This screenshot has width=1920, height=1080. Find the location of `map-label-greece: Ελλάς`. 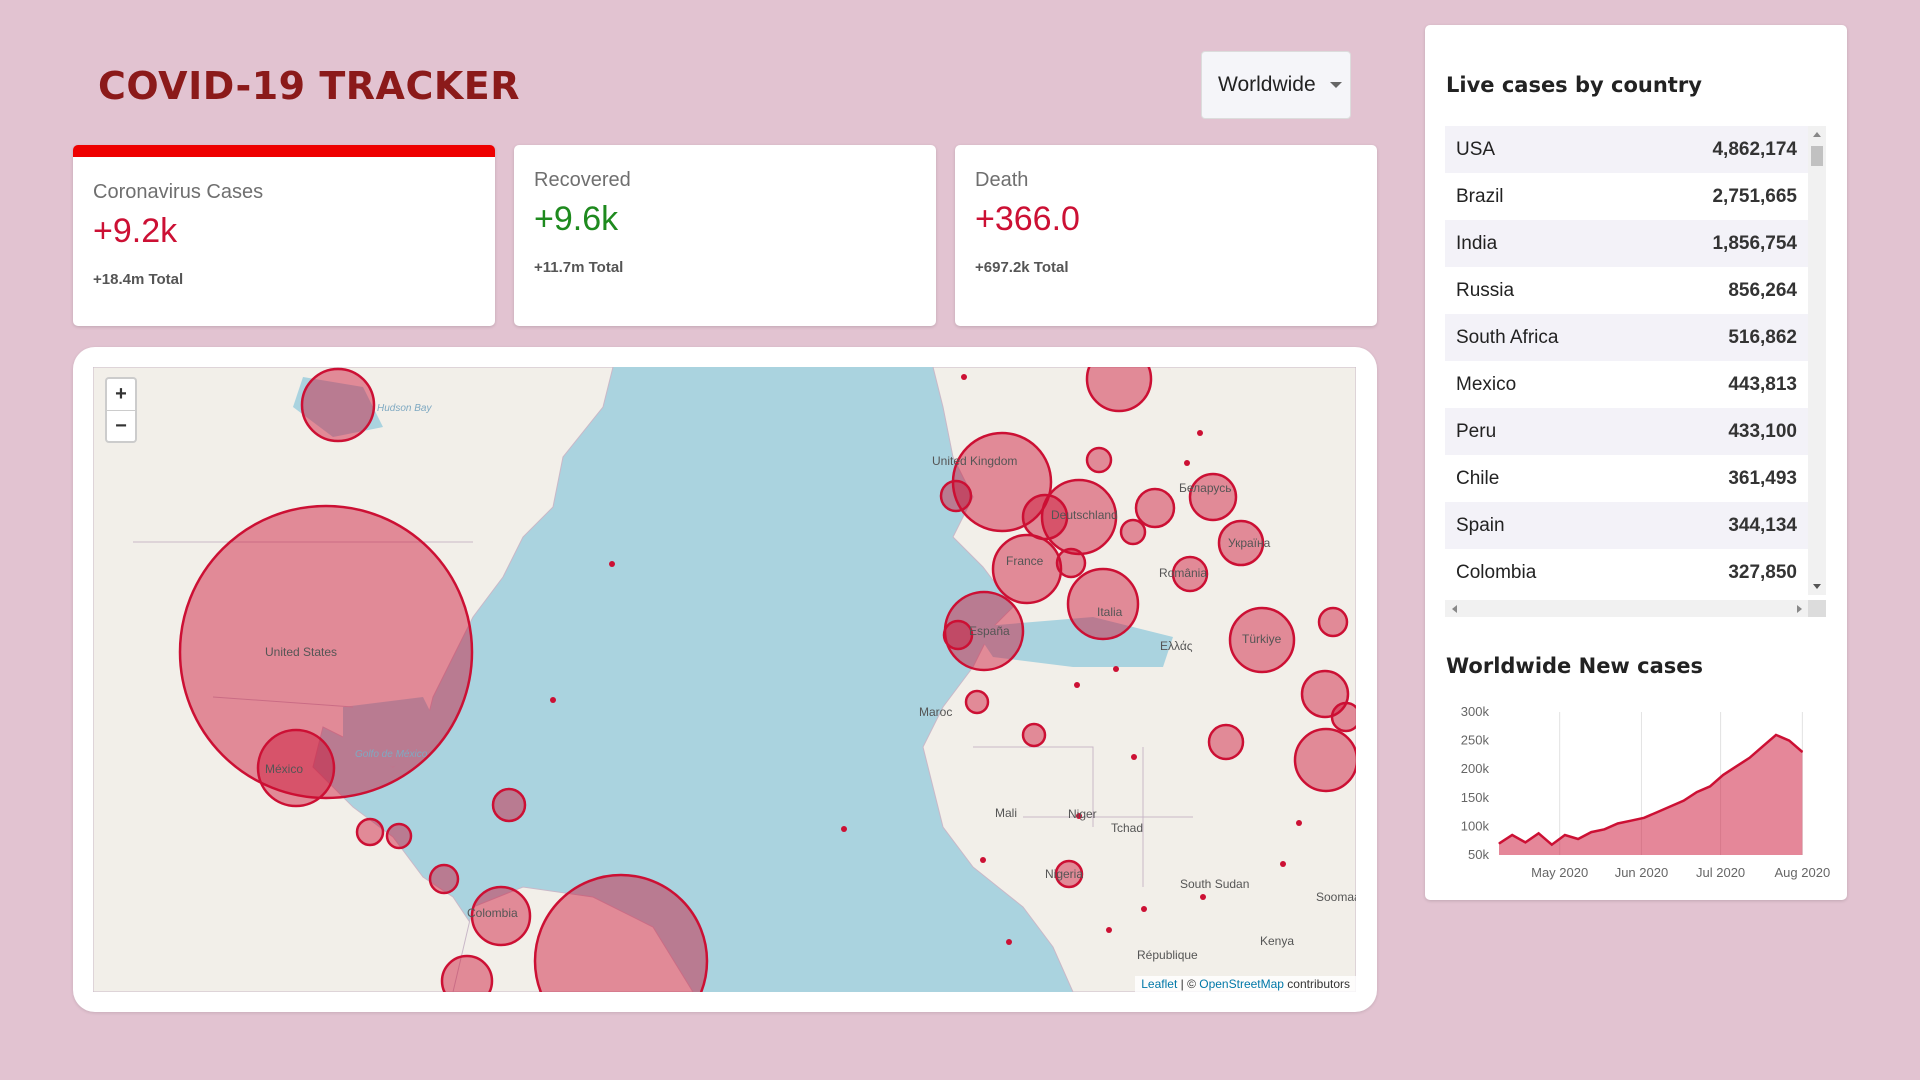

map-label-greece: Ελλάς is located at coordinates (1176, 646).